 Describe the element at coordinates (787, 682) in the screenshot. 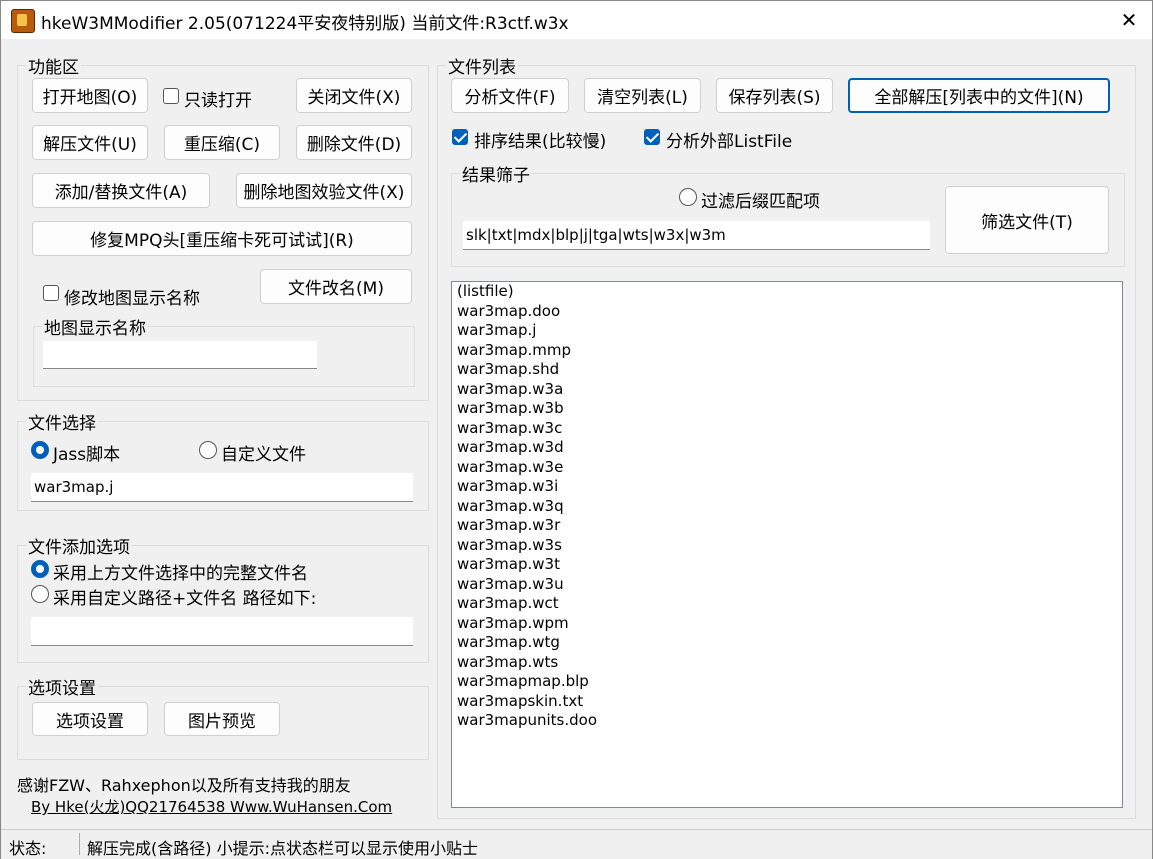

I see `list-item: war3mapmap.blp` at that location.